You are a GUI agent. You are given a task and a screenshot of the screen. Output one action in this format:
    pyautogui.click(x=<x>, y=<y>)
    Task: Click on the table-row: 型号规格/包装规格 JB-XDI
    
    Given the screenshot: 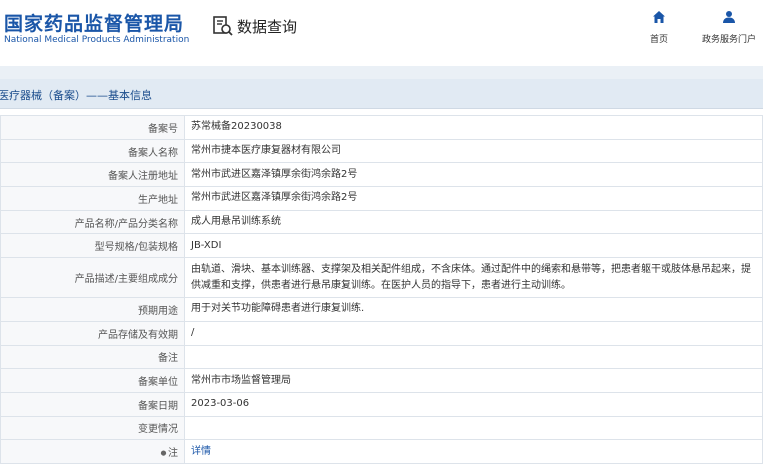 What is the action you would take?
    pyautogui.click(x=381, y=246)
    